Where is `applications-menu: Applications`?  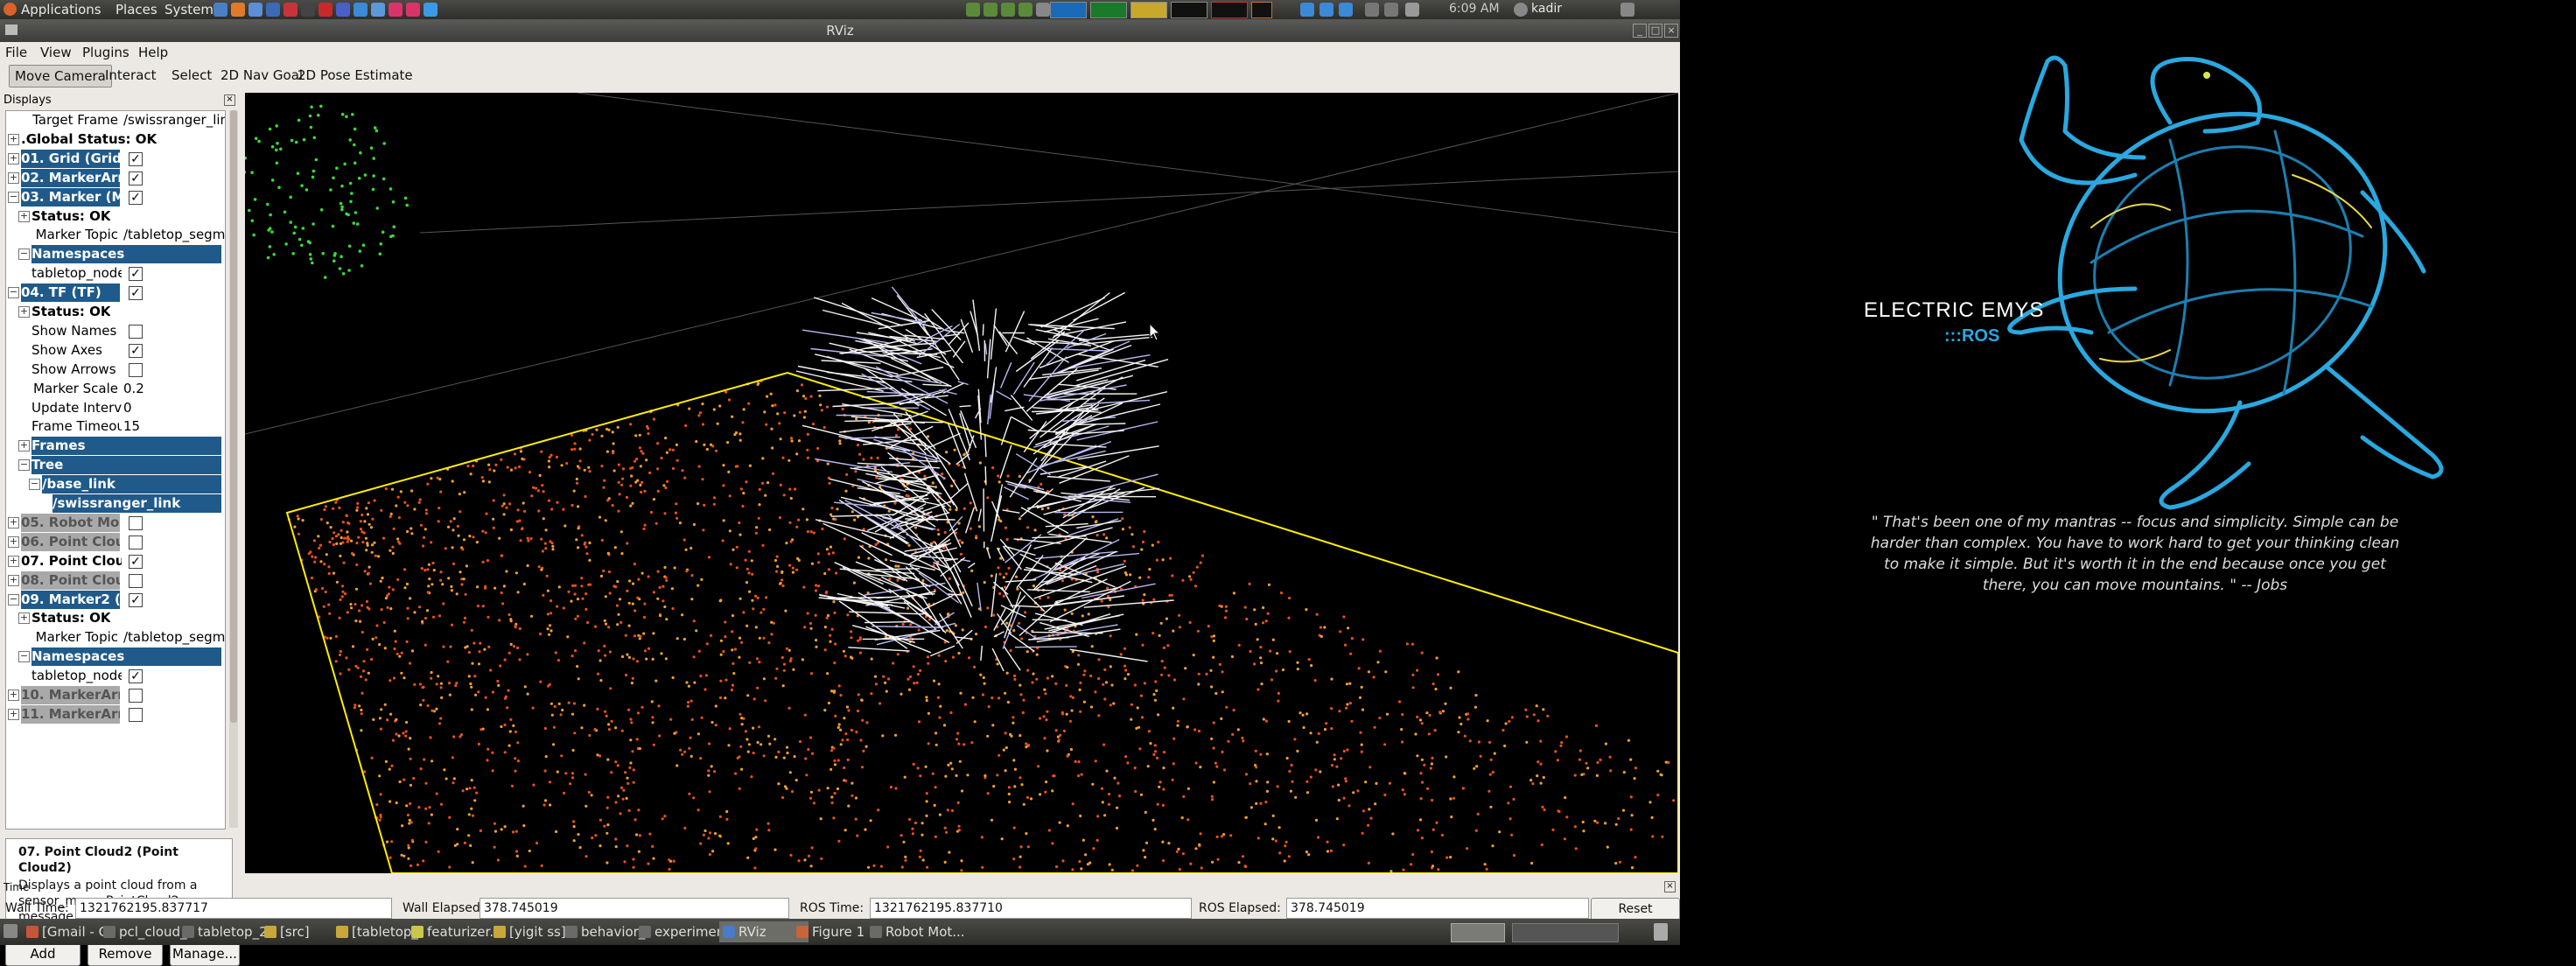
applications-menu: Applications is located at coordinates (61, 10).